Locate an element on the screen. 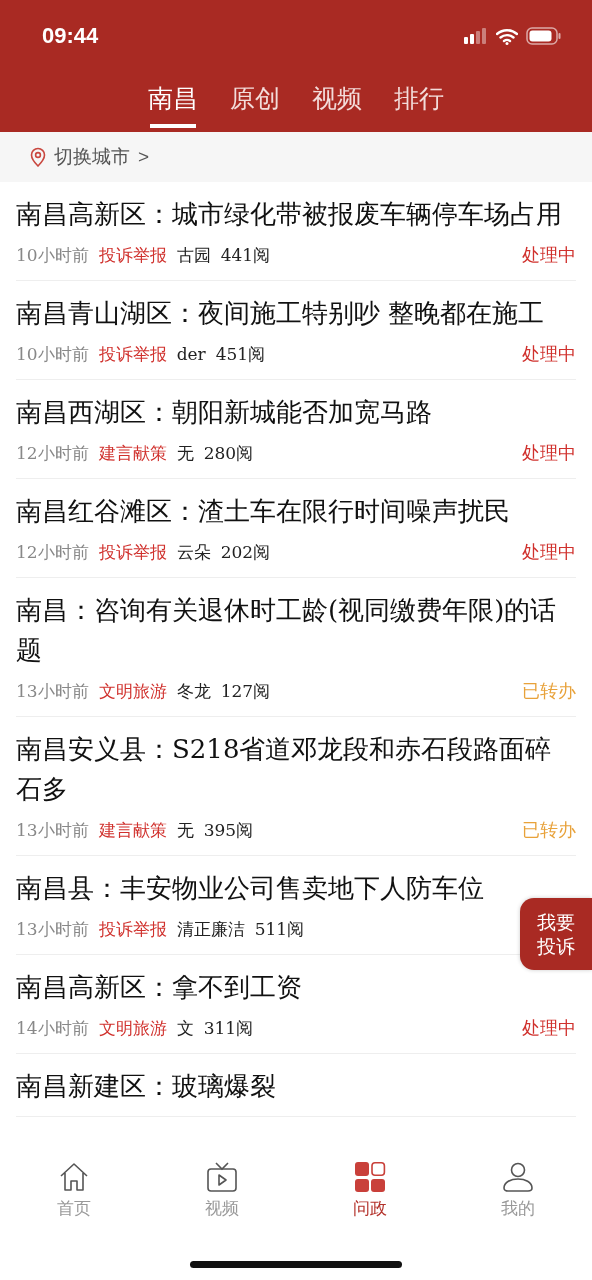 The image size is (592, 1280). read-count: 511阅 is located at coordinates (279, 929).